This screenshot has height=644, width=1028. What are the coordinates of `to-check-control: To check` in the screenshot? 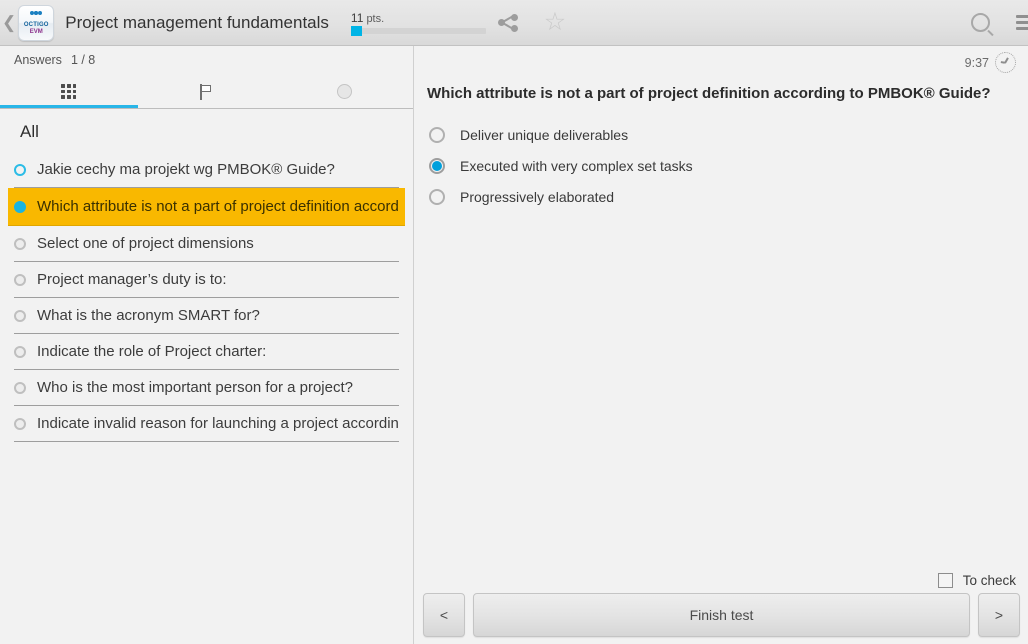 It's located at (976, 580).